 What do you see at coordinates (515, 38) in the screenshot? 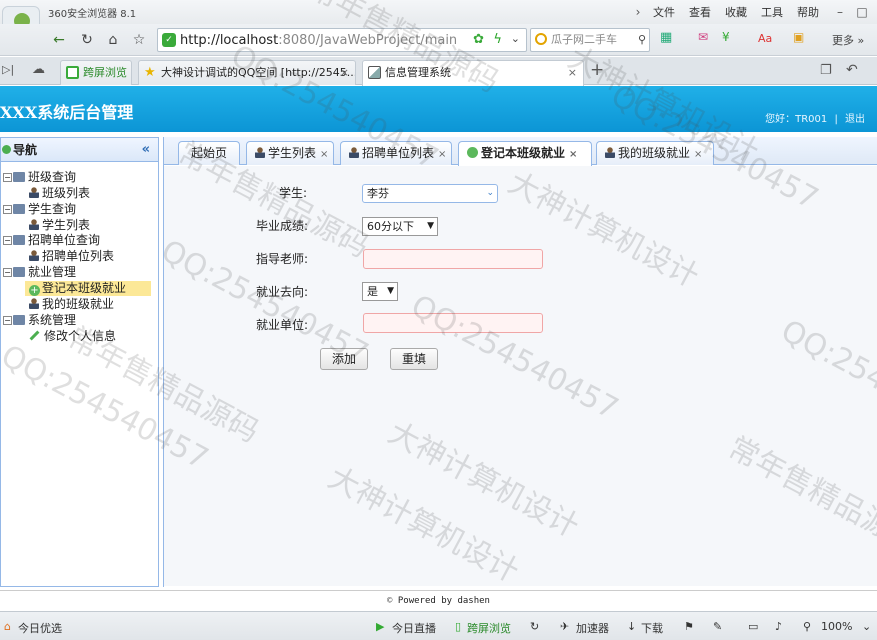
I see `url-dropdown-icon: ⌄` at bounding box center [515, 38].